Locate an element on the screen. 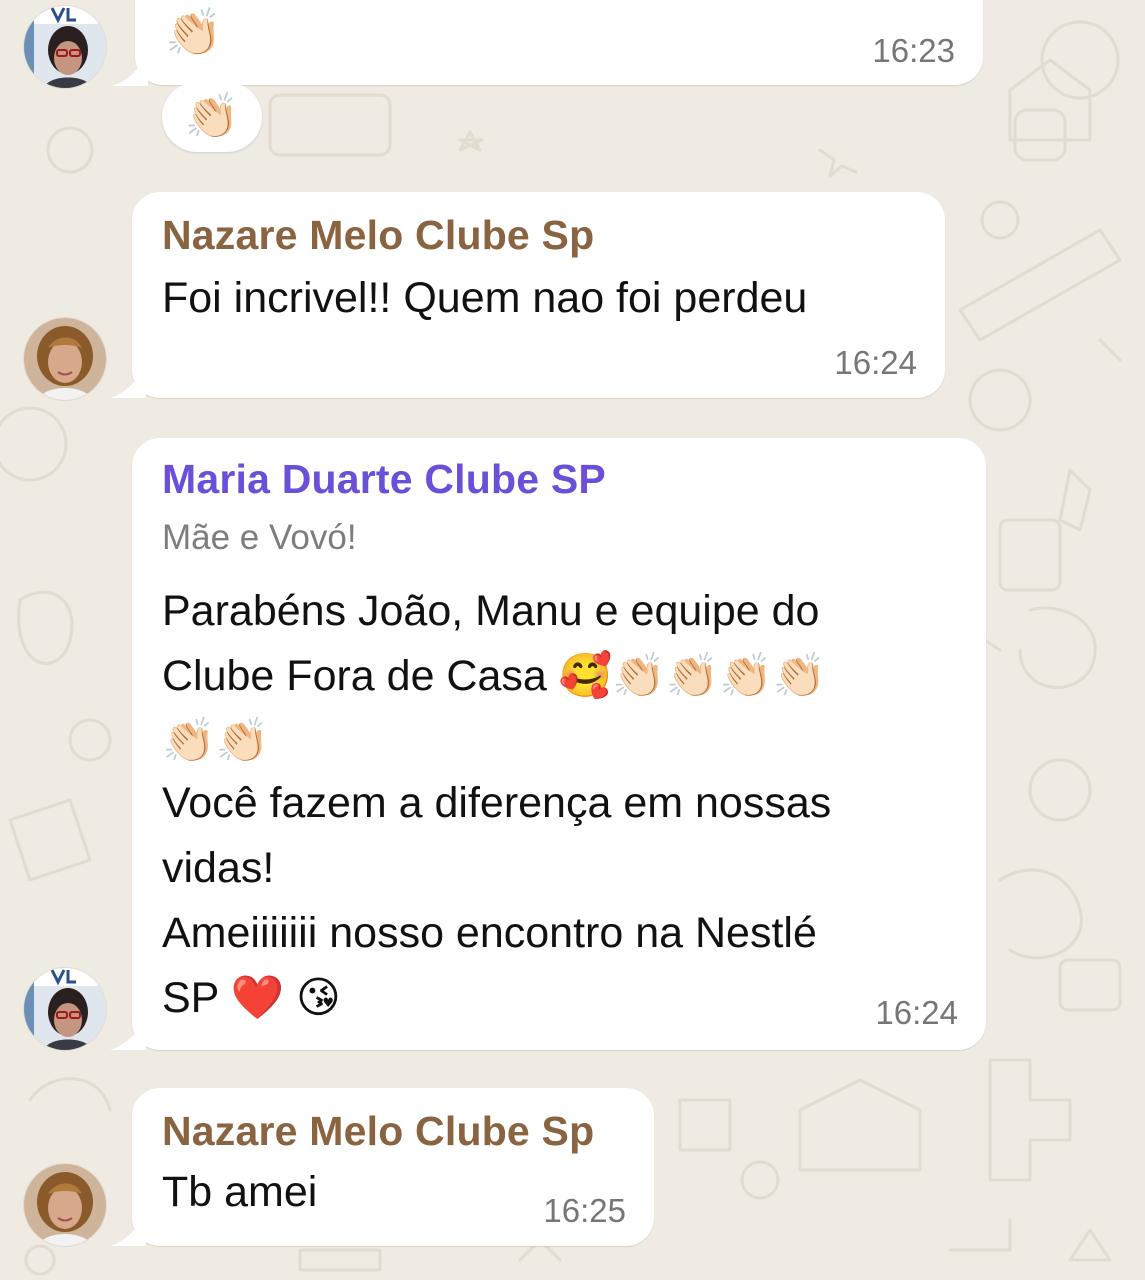 Image resolution: width=1145 pixels, height=1280 pixels. message-text: Tb amei is located at coordinates (240, 1192).